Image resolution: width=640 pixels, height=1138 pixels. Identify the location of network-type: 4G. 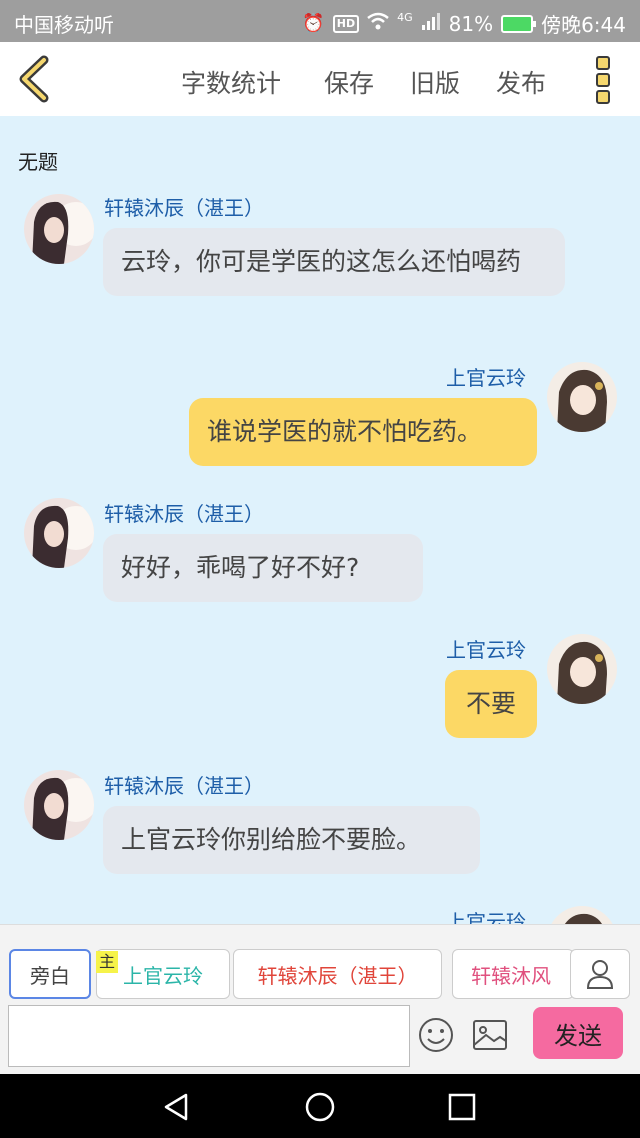
(405, 17).